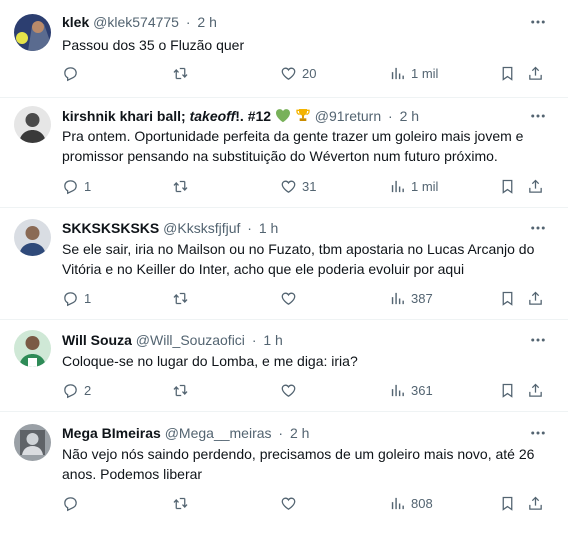 The width and height of the screenshot is (568, 534). Describe the element at coordinates (298, 73) in the screenshot. I see `like-button: 20` at that location.